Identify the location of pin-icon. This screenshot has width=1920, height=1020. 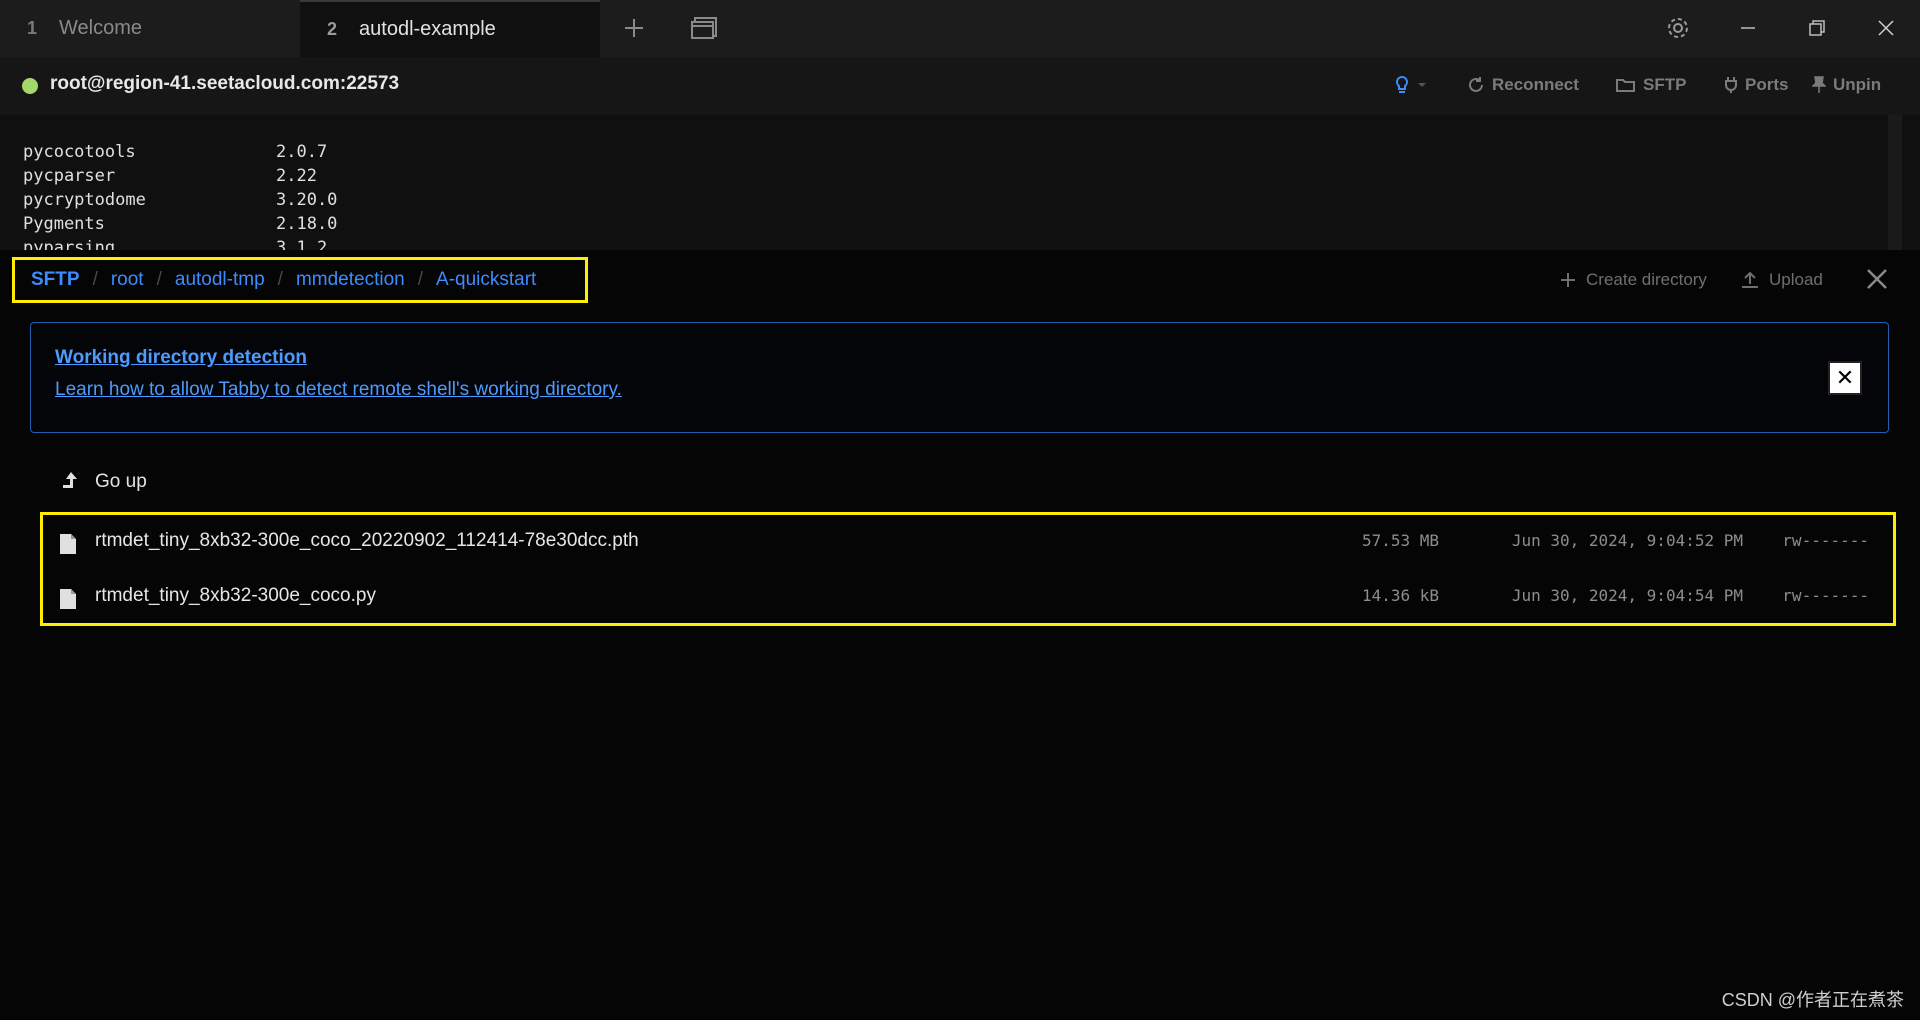
(1819, 84).